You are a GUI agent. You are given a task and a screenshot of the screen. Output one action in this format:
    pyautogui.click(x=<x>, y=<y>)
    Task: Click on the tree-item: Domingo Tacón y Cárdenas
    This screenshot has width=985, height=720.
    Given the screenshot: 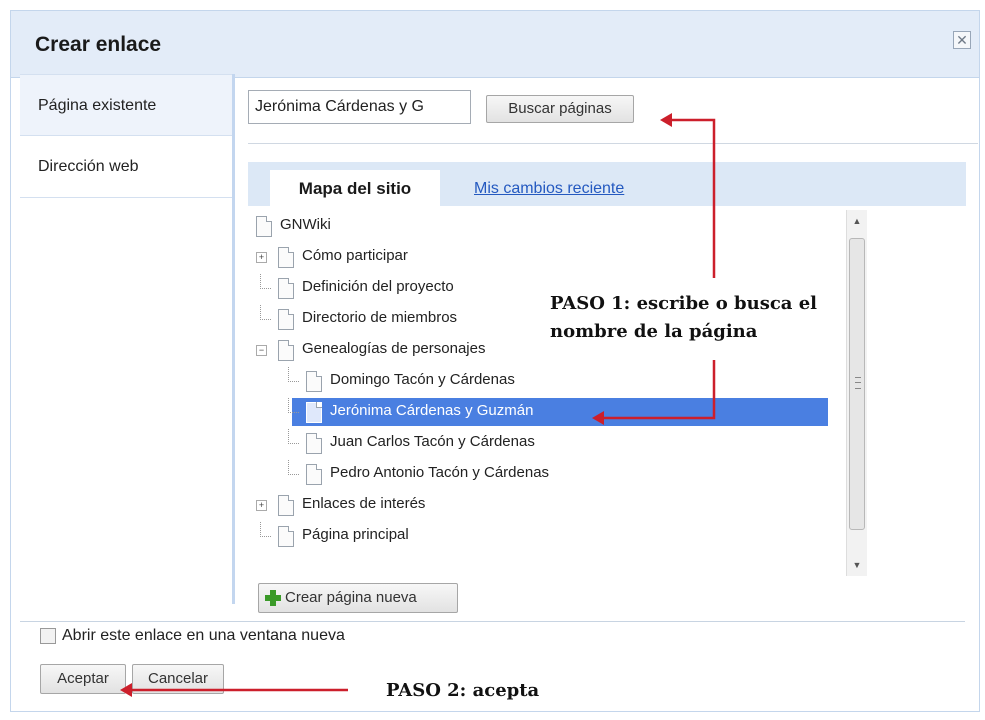 What is the action you would take?
    pyautogui.click(x=538, y=381)
    